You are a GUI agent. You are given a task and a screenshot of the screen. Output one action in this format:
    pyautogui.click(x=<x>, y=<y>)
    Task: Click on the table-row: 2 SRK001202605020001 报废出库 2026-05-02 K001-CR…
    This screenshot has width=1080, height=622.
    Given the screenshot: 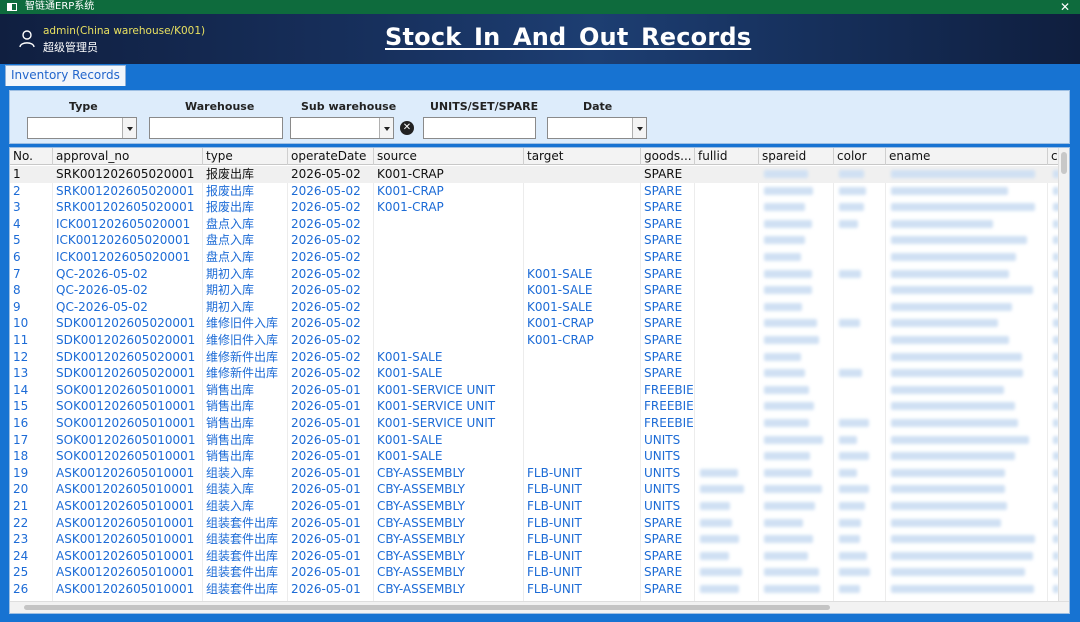 What is the action you would take?
    pyautogui.click(x=535, y=191)
    